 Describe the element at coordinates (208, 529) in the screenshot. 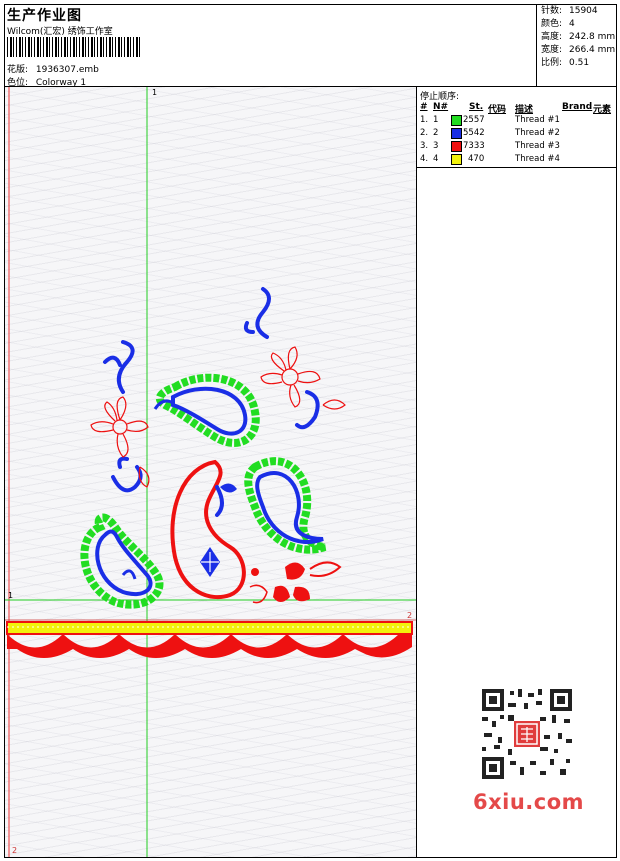

I see `paisley-center-red` at that location.